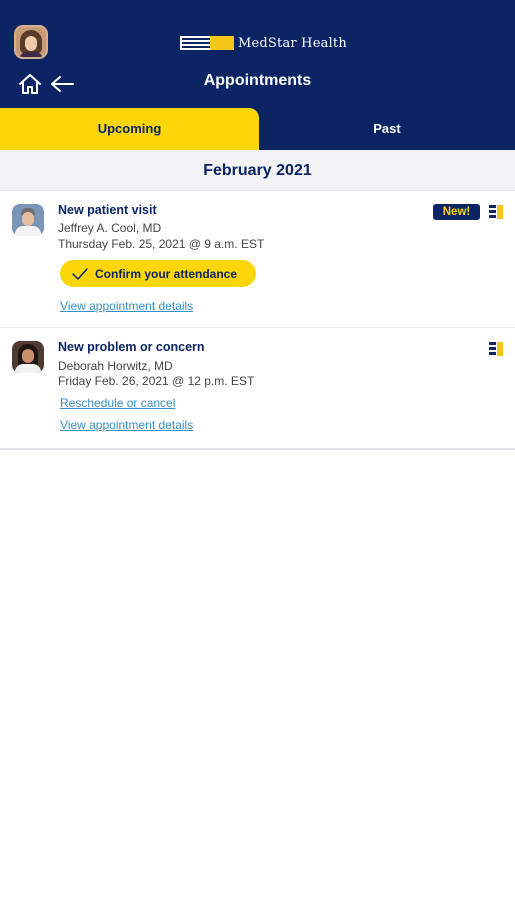  I want to click on confirm-attendance-button: Confirm your attendance, so click(158, 273).